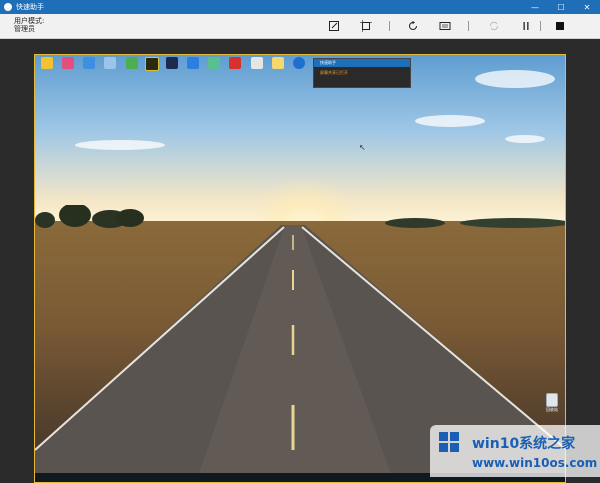 The image size is (600, 483). I want to click on recycle-bin: 回收站, so click(552, 403).